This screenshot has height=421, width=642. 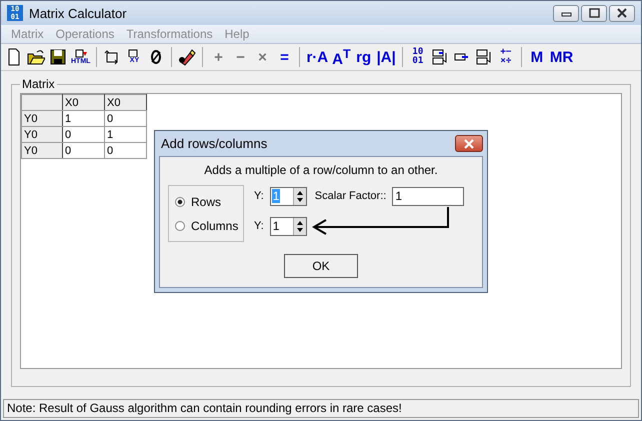 I want to click on scalar-field: 1, so click(x=428, y=196).